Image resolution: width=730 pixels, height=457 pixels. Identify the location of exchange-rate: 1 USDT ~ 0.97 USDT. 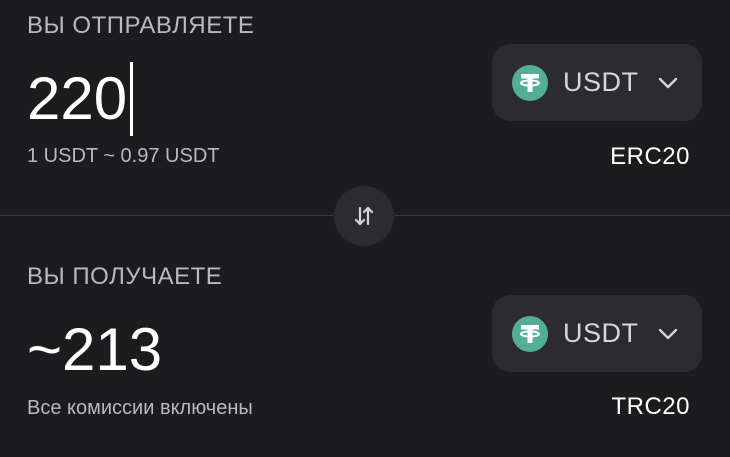
(123, 156).